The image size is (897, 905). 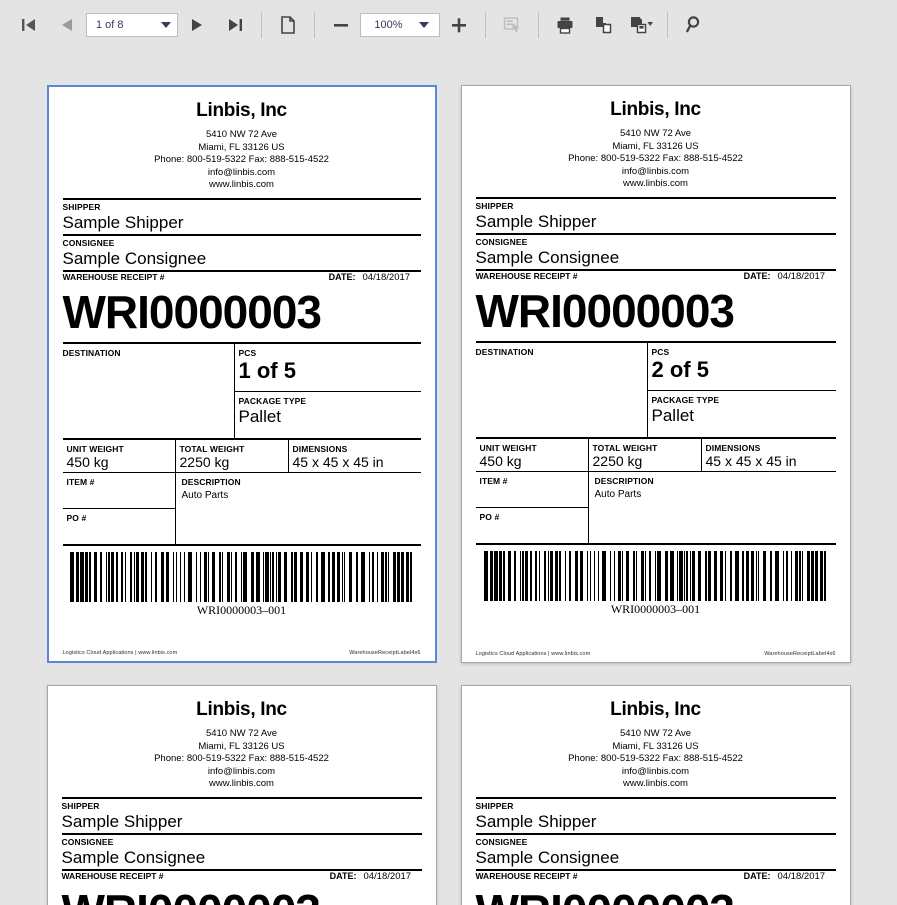 What do you see at coordinates (624, 480) in the screenshot?
I see `description-label: DESCRIPTION` at bounding box center [624, 480].